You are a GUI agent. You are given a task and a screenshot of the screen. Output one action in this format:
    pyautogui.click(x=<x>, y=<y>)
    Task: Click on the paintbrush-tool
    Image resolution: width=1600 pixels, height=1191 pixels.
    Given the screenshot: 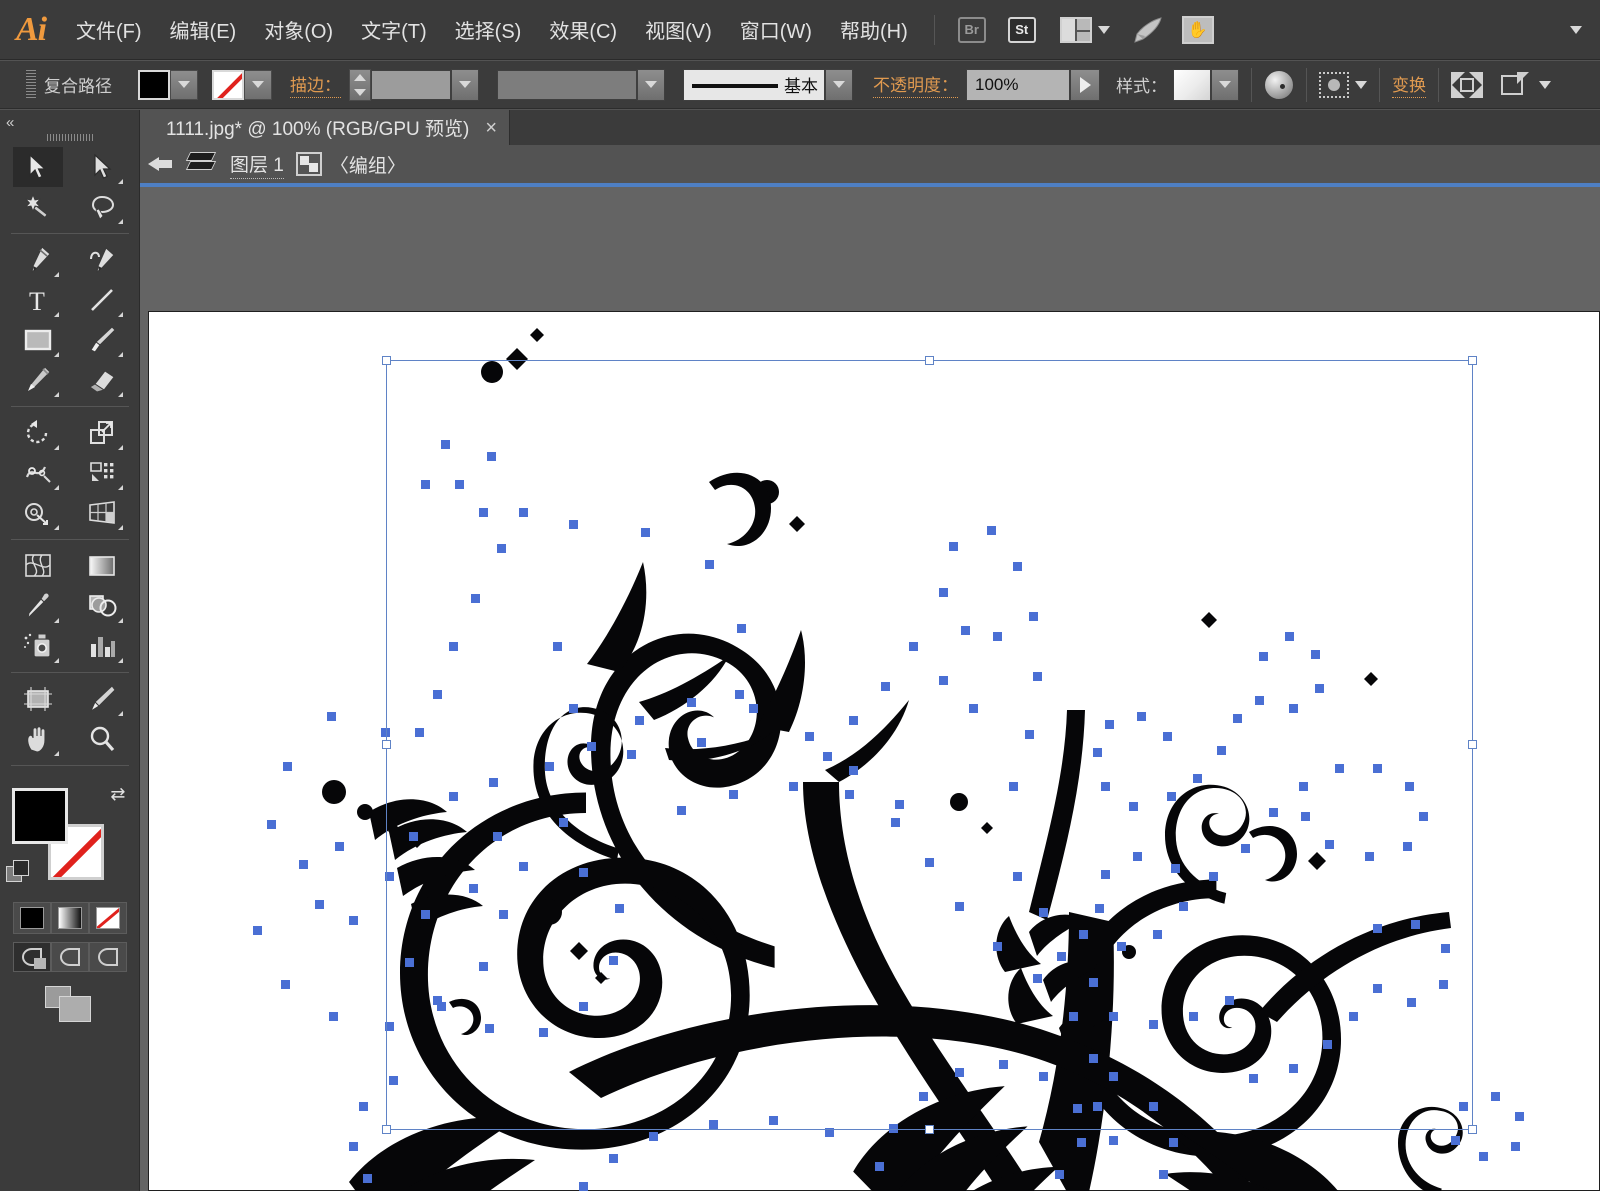 What is the action you would take?
    pyautogui.click(x=102, y=340)
    